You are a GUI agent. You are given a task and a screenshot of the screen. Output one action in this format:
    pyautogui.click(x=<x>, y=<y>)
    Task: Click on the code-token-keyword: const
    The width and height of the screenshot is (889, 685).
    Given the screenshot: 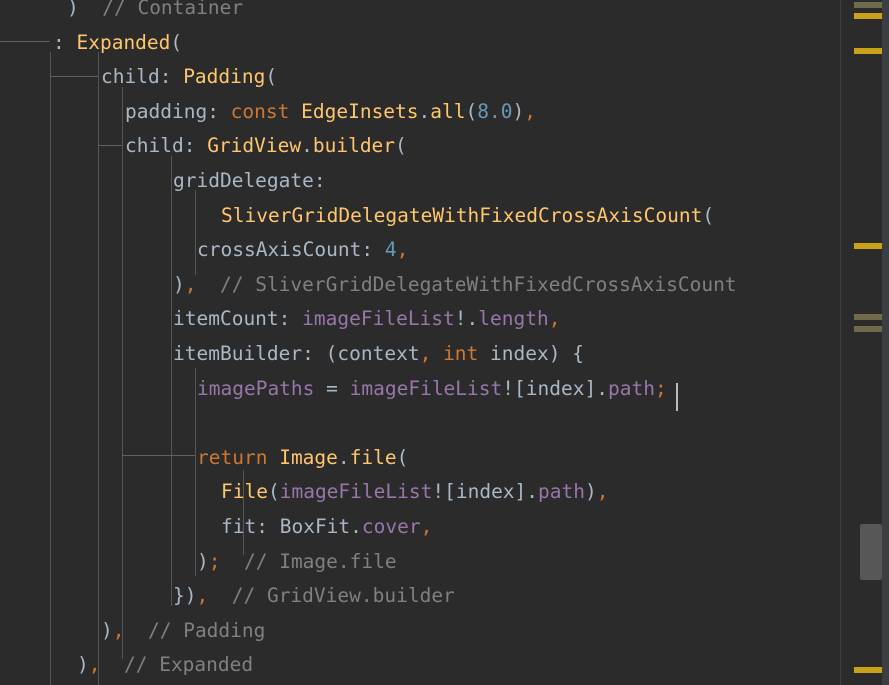 What is the action you would take?
    pyautogui.click(x=260, y=111)
    